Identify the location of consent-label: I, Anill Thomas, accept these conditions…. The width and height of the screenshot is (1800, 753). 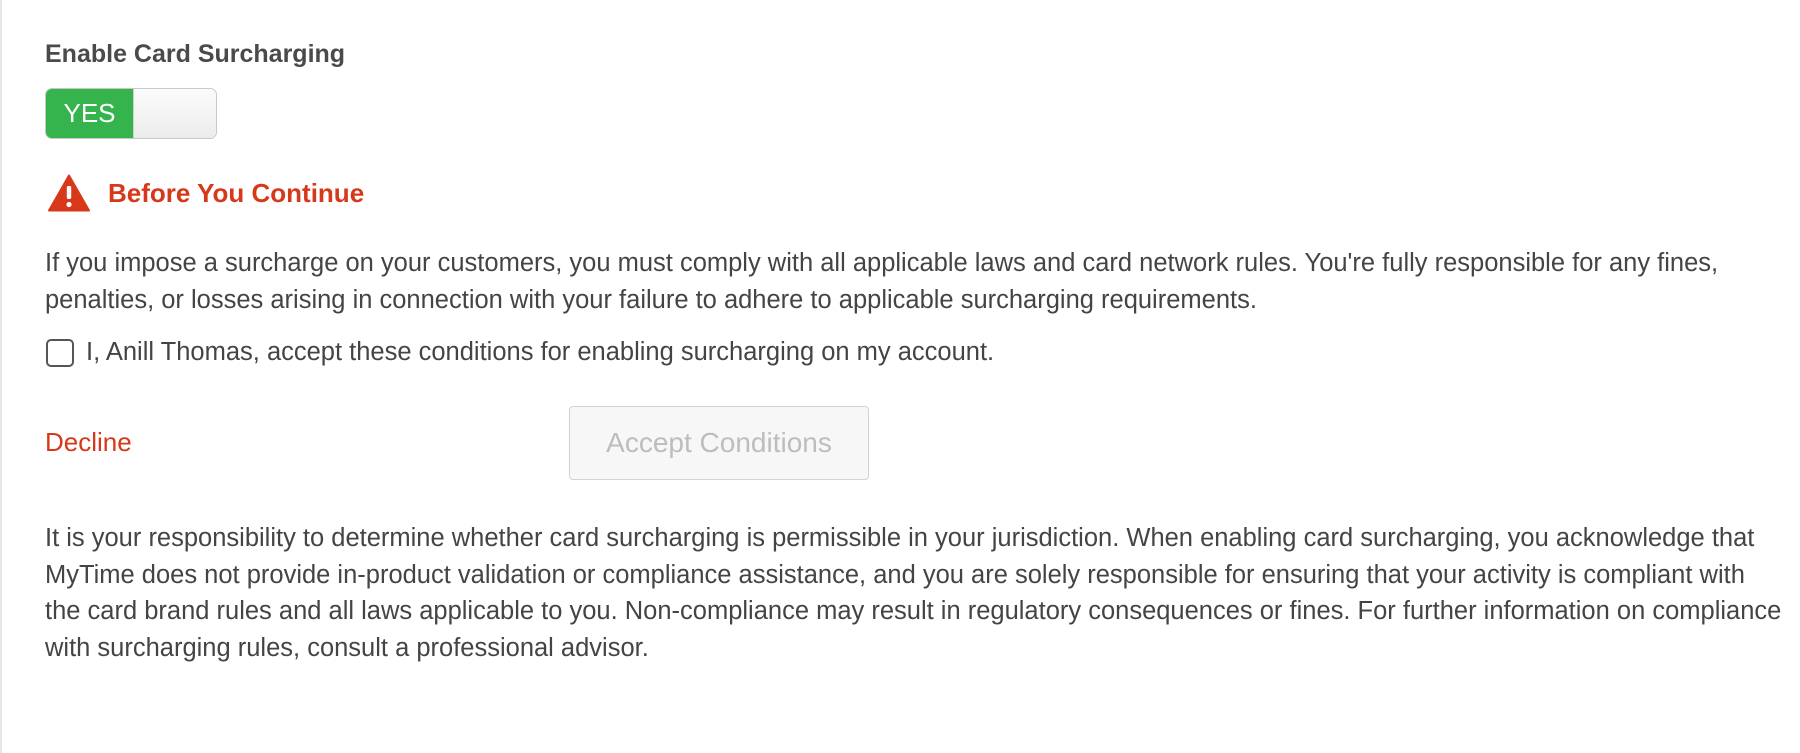
(540, 352).